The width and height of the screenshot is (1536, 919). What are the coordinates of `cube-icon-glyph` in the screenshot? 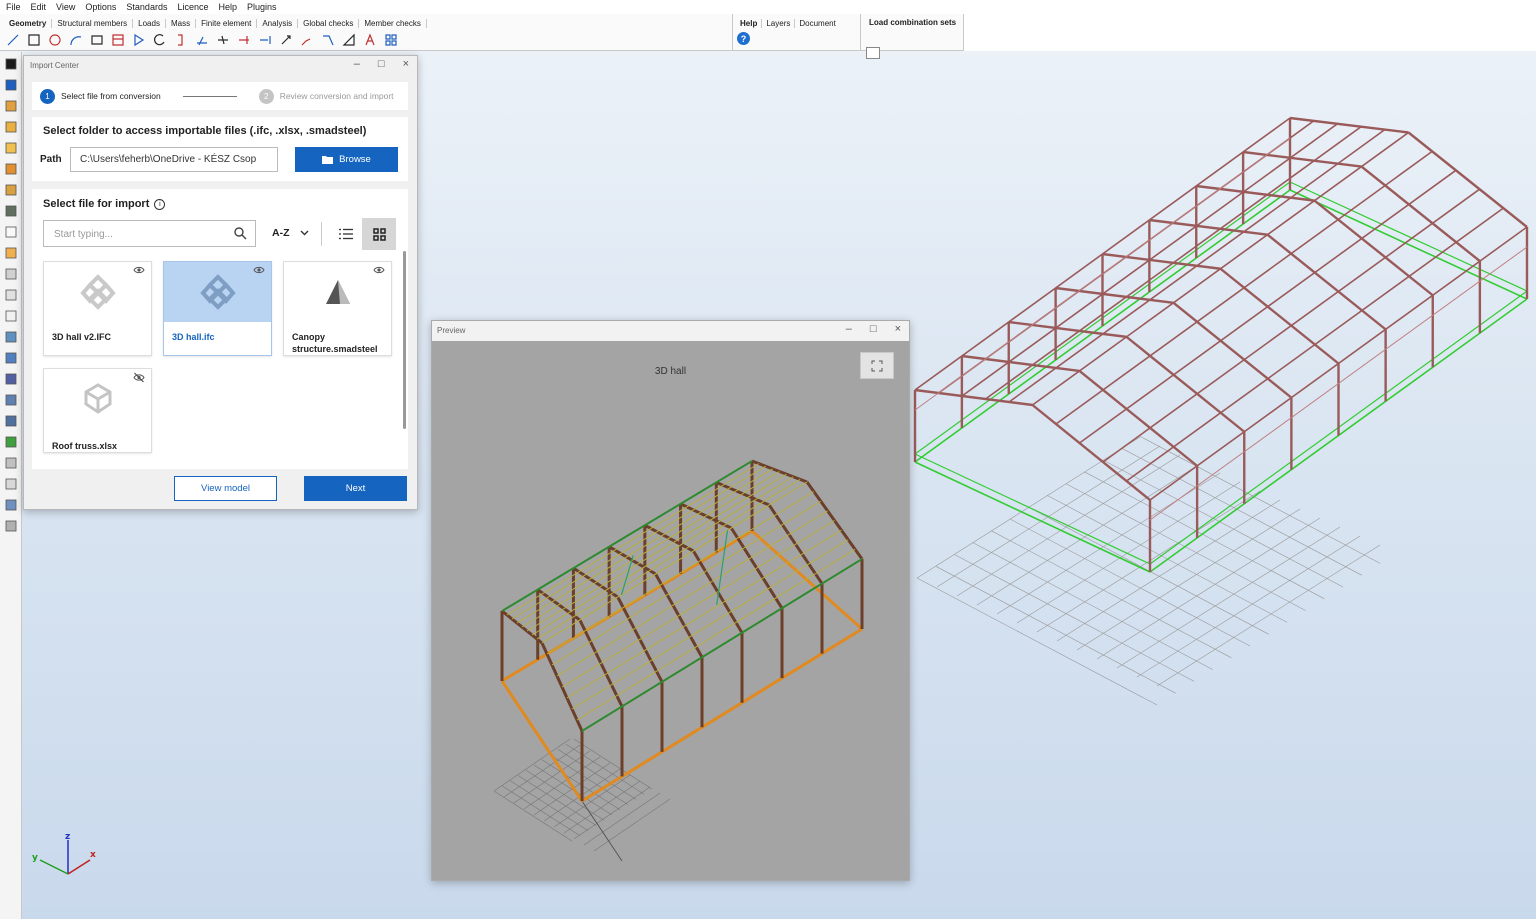 It's located at (10, 127).